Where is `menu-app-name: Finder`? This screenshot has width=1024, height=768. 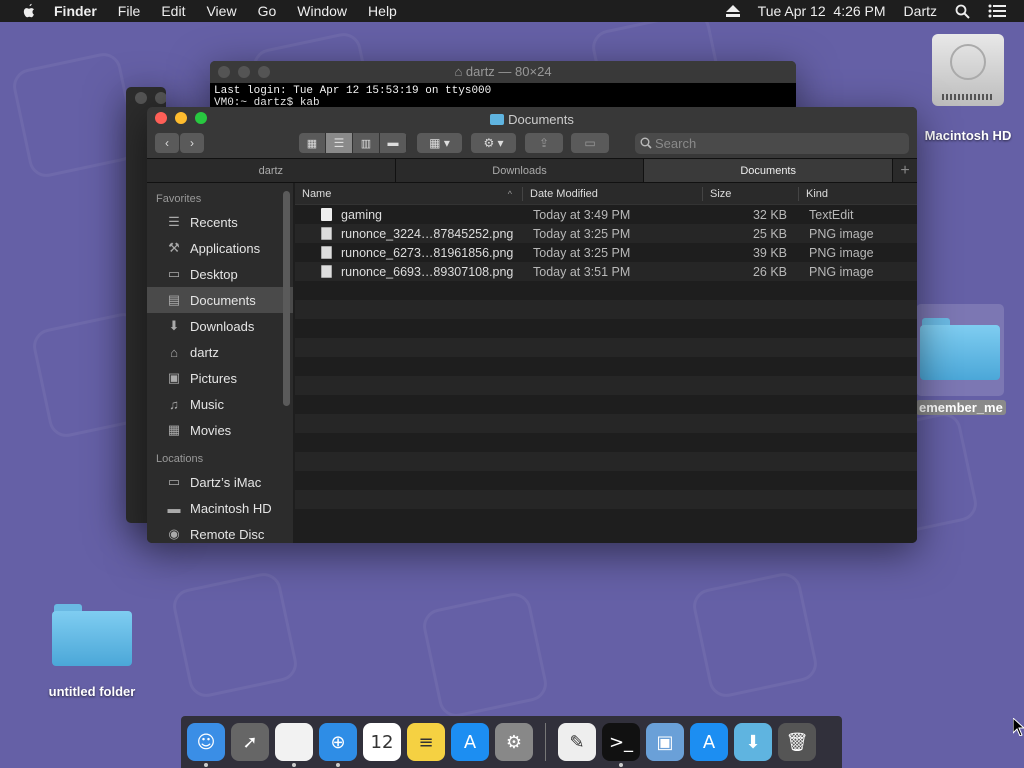 menu-app-name: Finder is located at coordinates (75, 11).